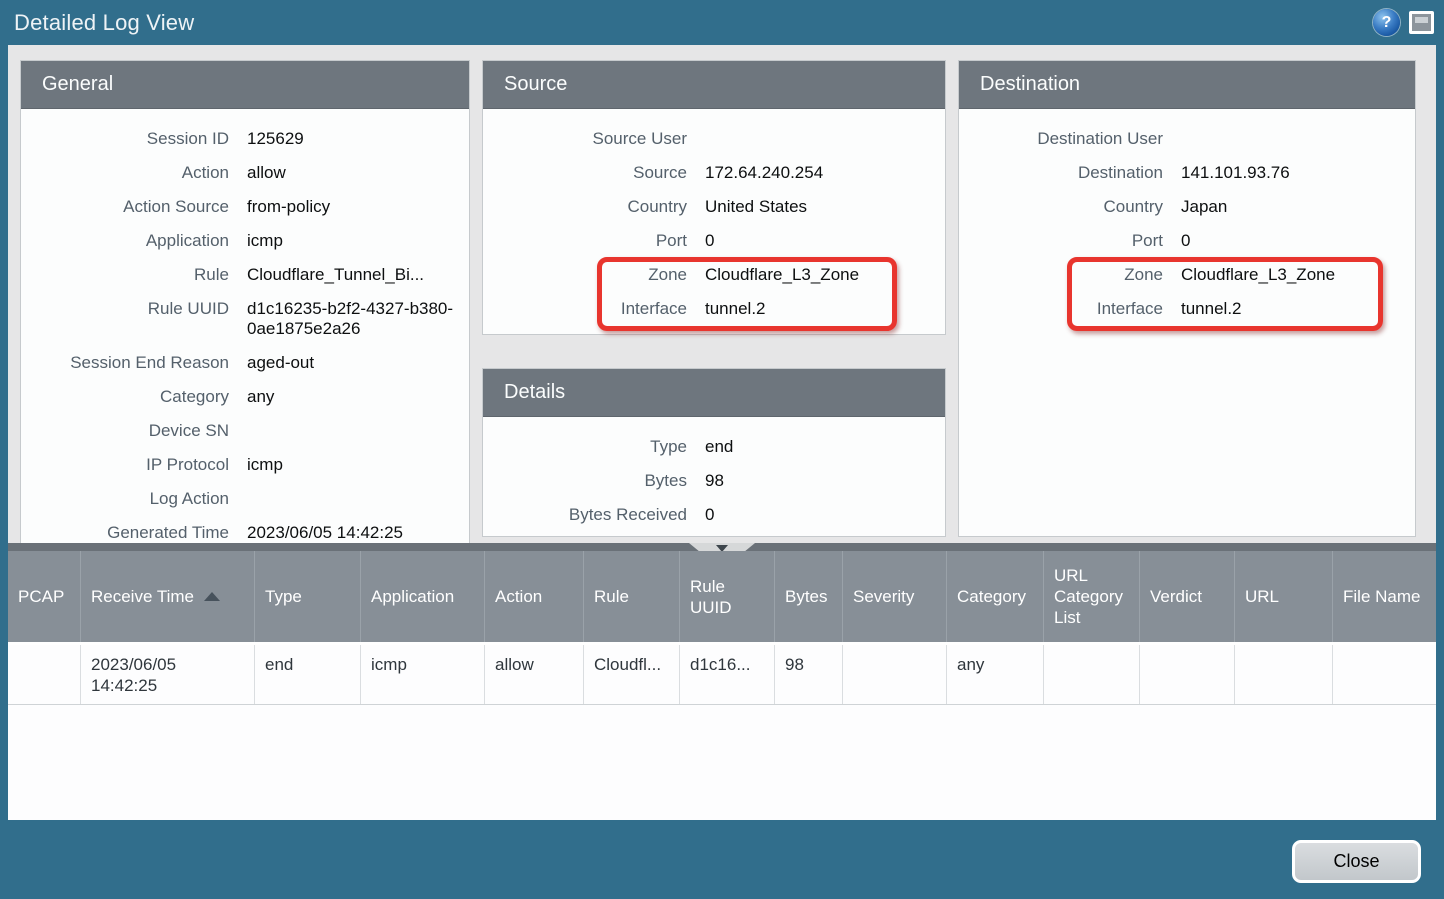 Image resolution: width=1444 pixels, height=899 pixels. What do you see at coordinates (245, 465) in the screenshot?
I see `field-row-ip-protocol: IP Protocol icmp` at bounding box center [245, 465].